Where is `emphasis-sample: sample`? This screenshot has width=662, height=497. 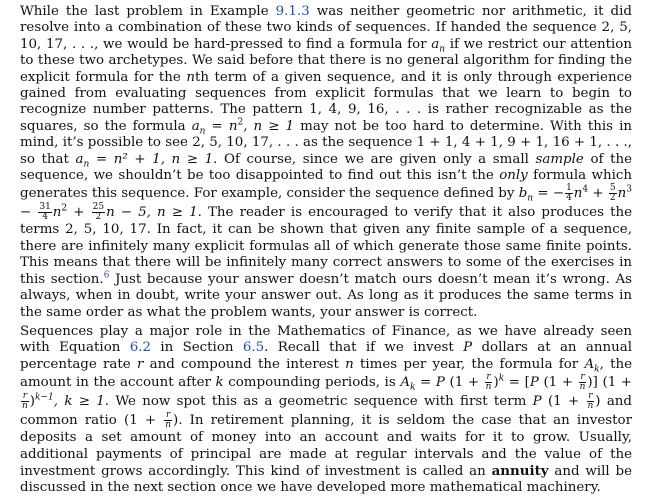
emphasis-sample: sample is located at coordinates (559, 159).